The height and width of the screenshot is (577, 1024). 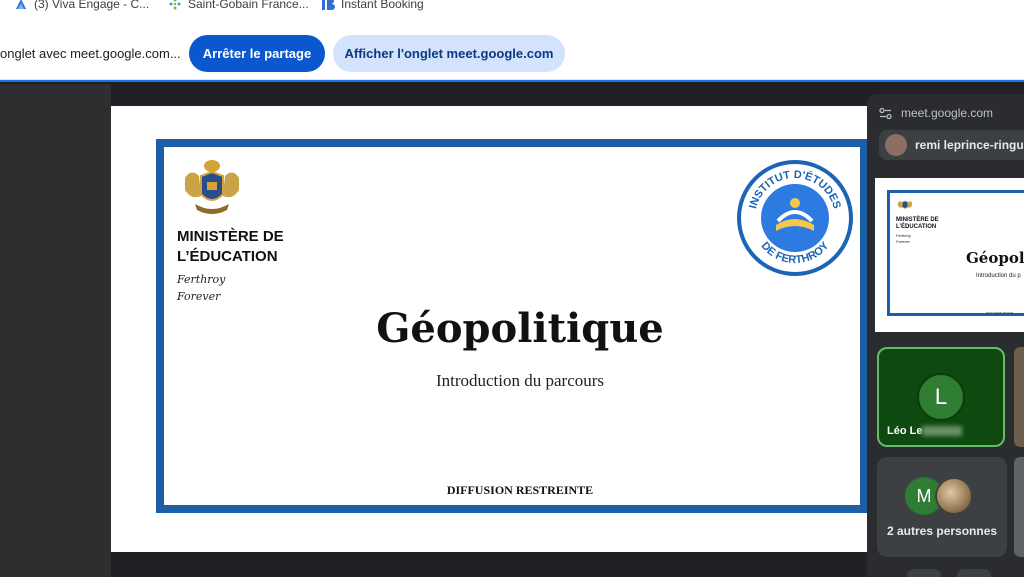 I want to click on thumbnail-subtitle: Introduction du p, so click(x=998, y=276).